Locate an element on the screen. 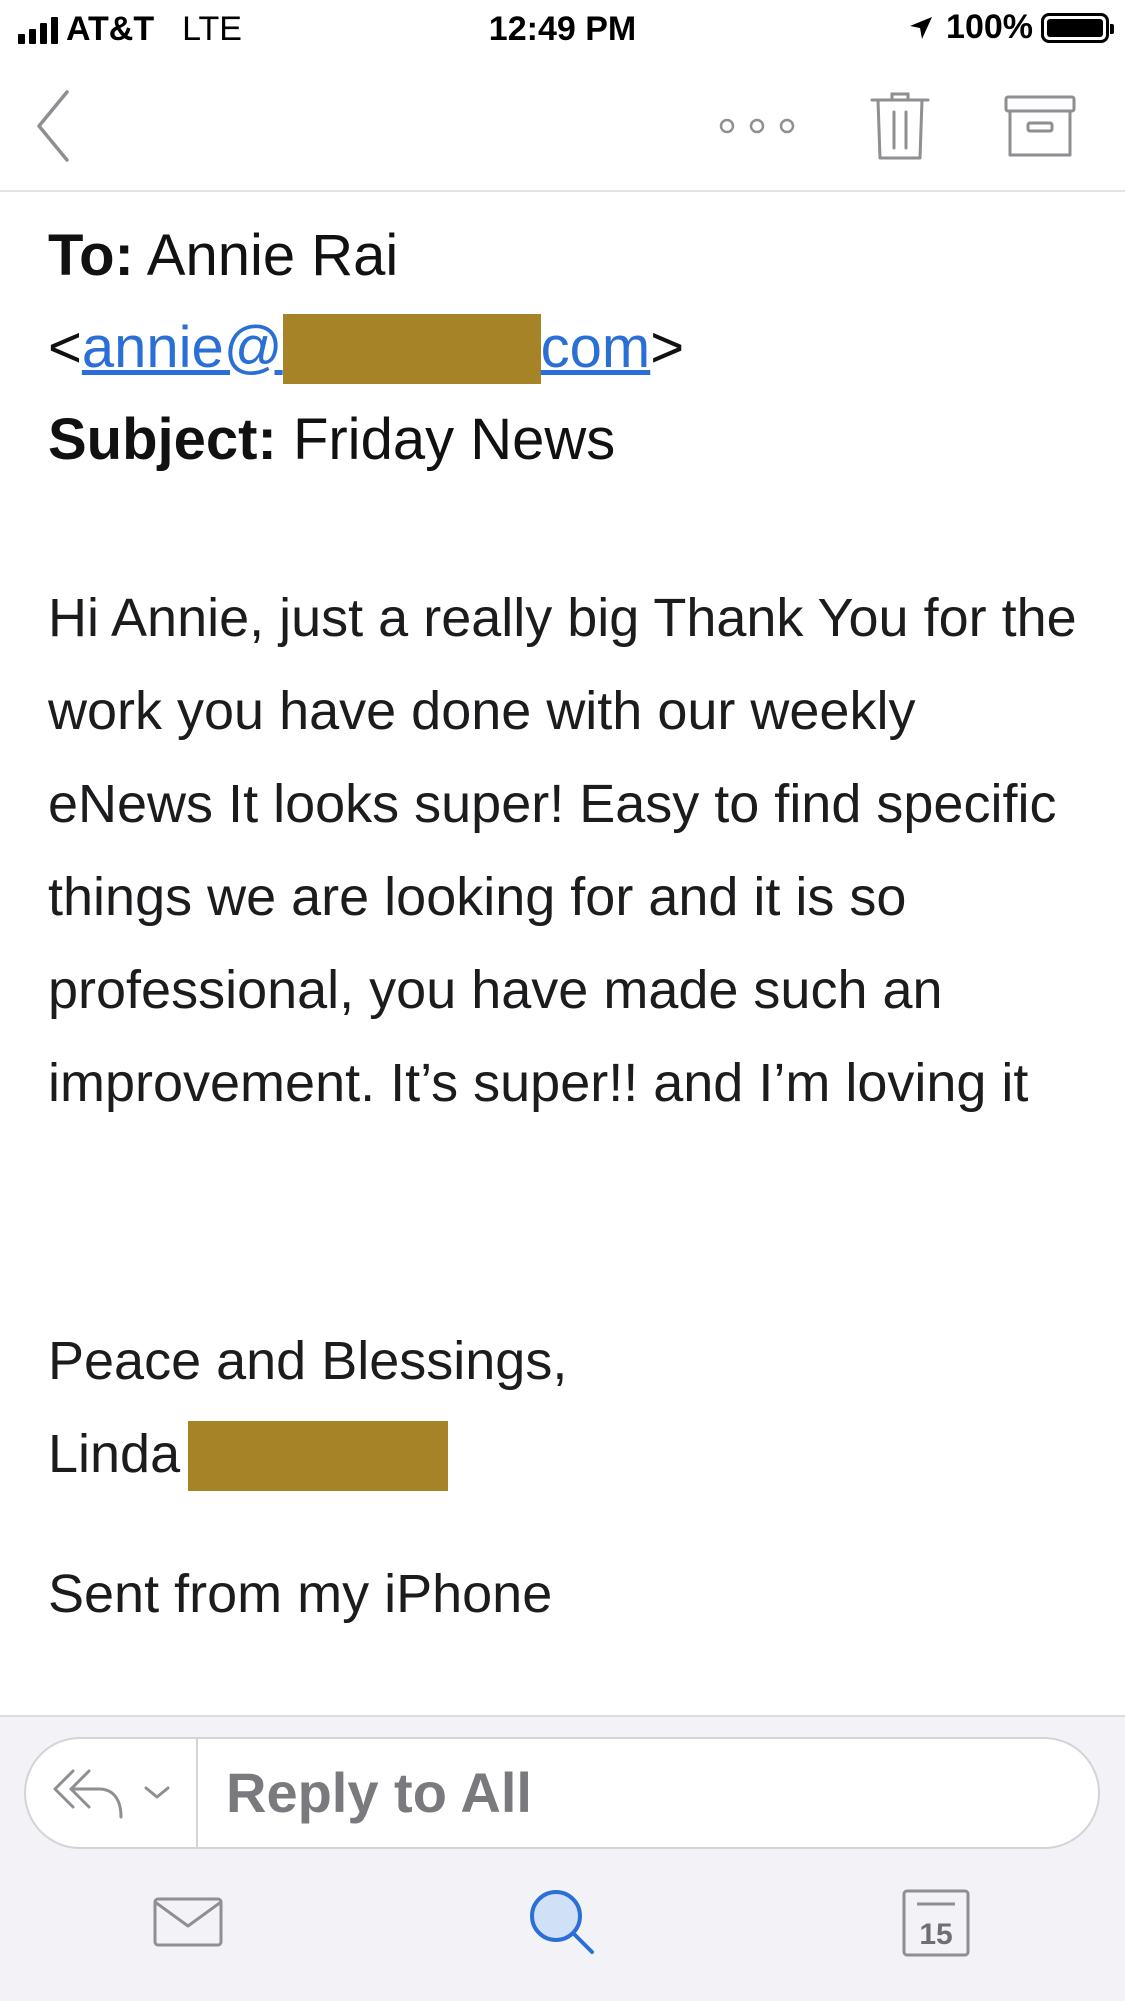 This screenshot has width=1125, height=2003. tab-mail is located at coordinates (188, 1922).